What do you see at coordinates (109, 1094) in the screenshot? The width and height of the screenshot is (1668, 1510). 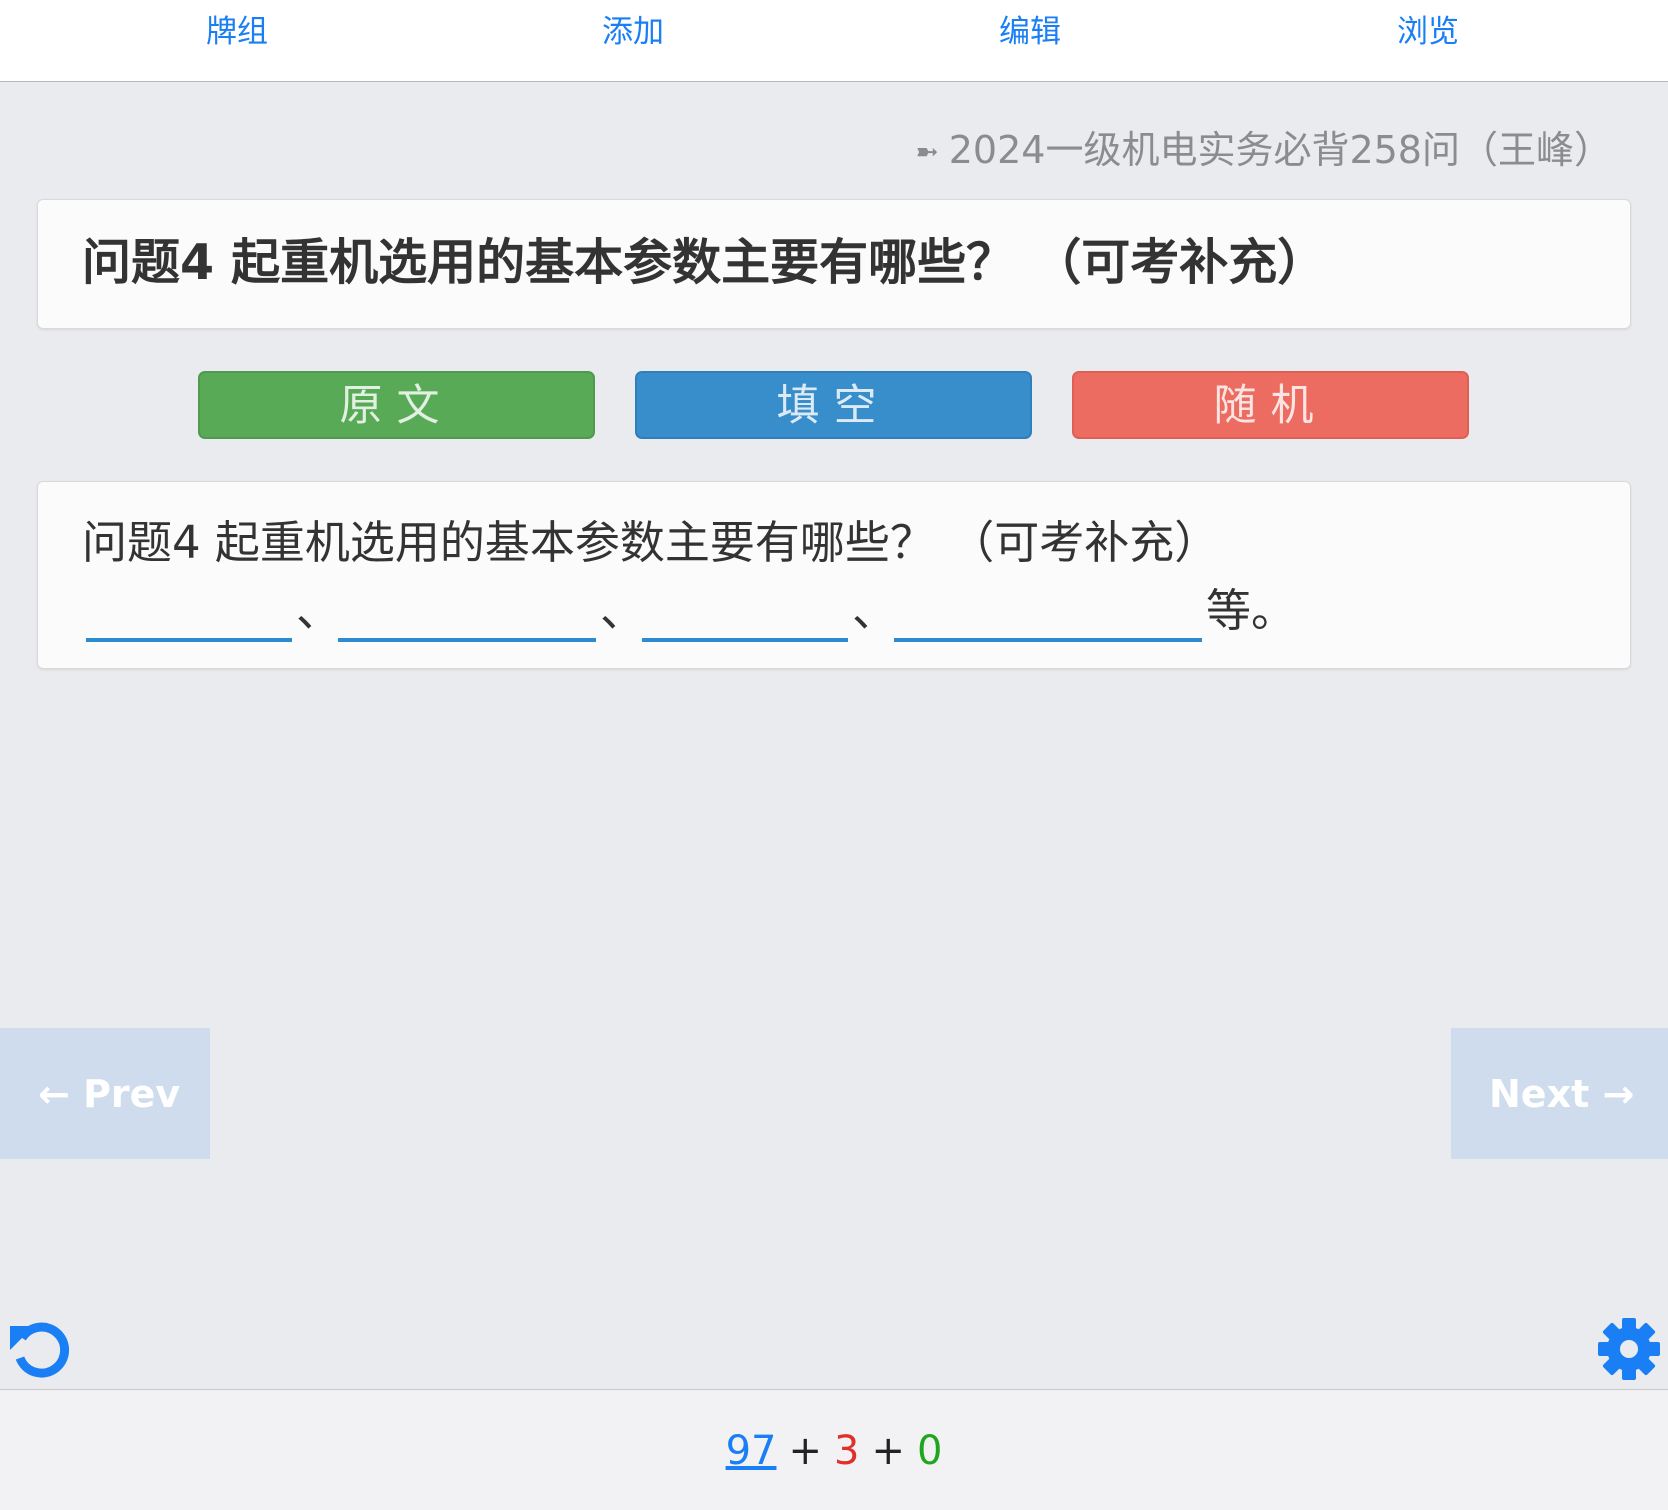 I see `prev-label: ← Prev` at bounding box center [109, 1094].